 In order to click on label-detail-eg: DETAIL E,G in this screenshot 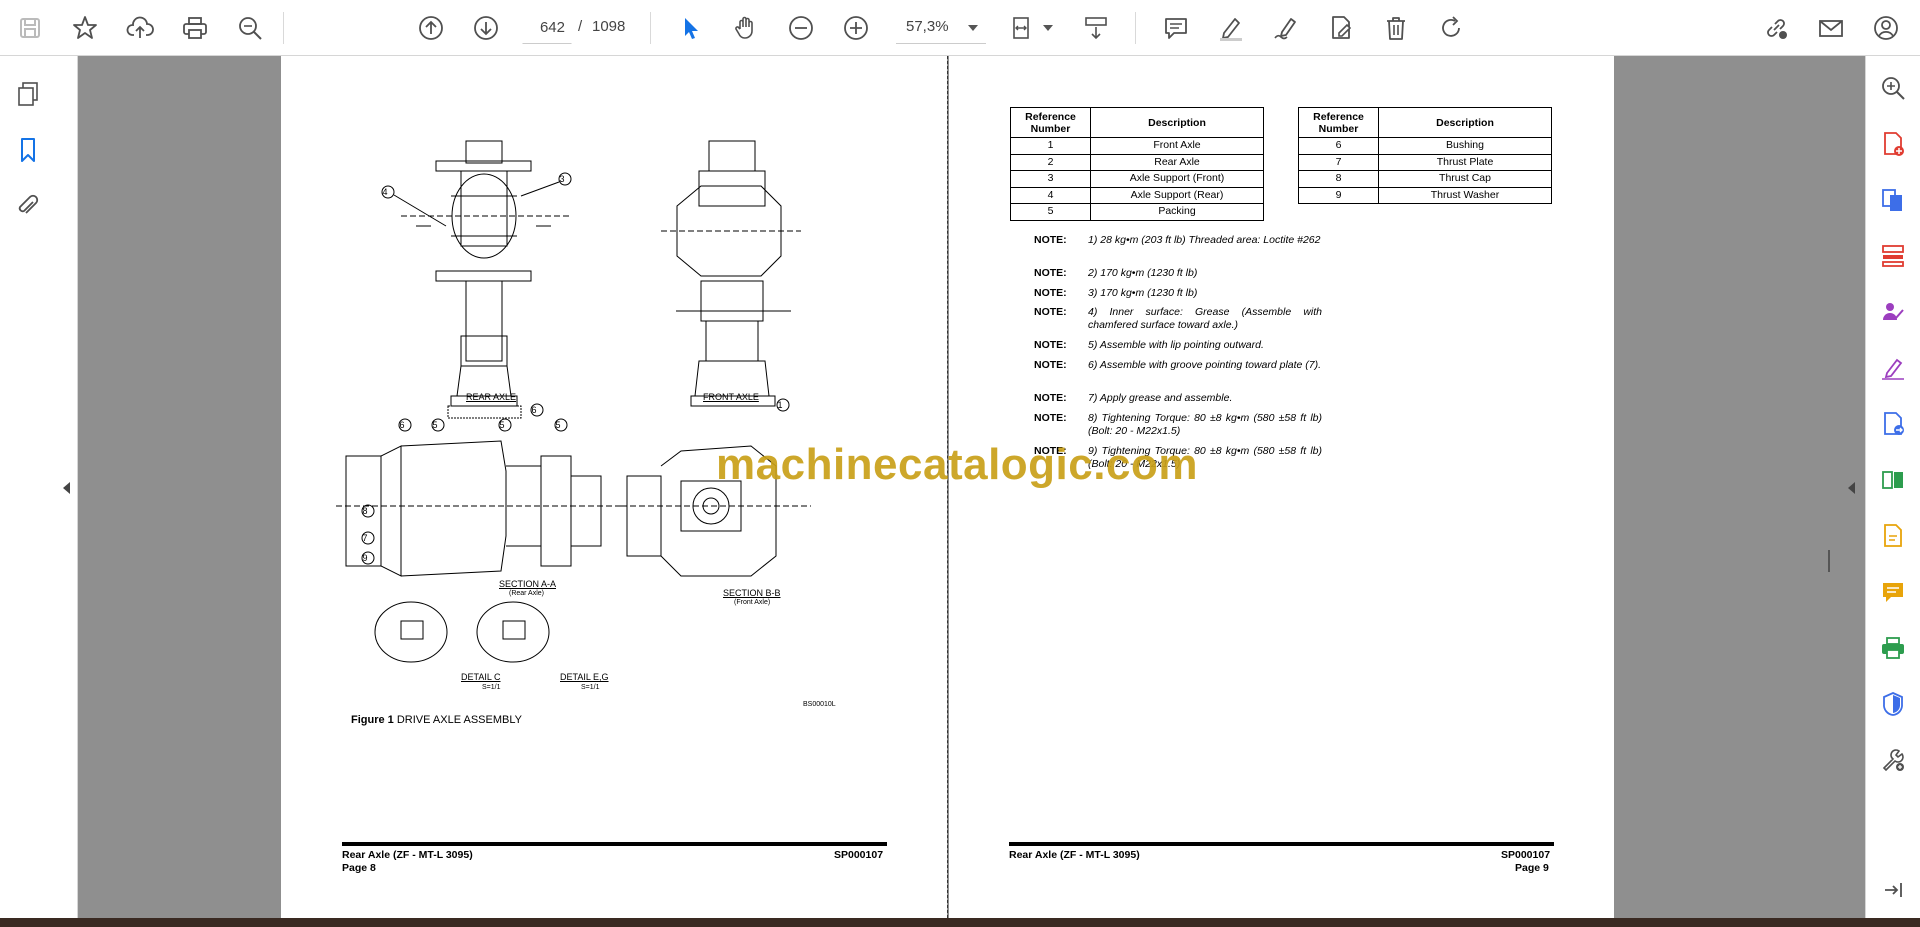, I will do `click(584, 677)`.